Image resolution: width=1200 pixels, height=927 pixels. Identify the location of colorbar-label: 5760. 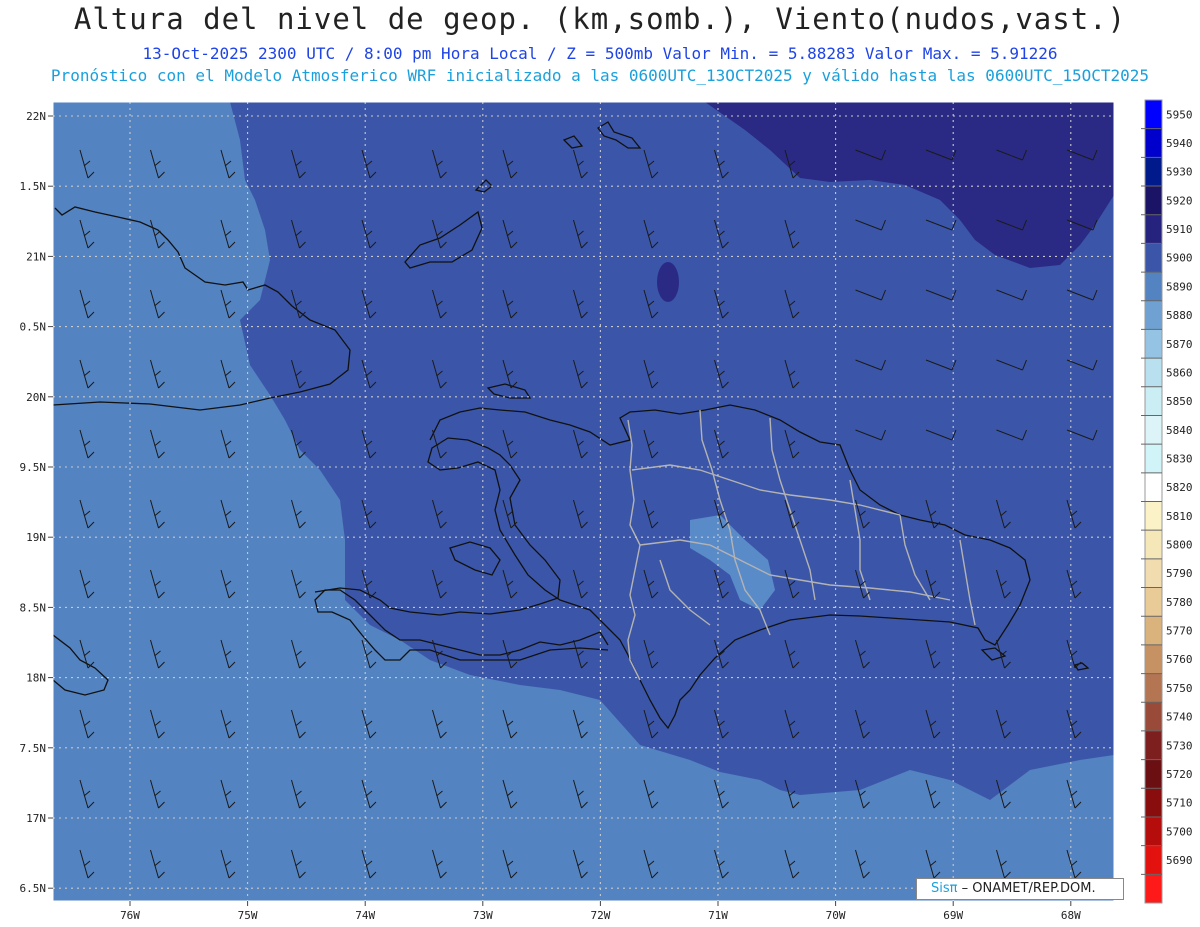
(1179, 659).